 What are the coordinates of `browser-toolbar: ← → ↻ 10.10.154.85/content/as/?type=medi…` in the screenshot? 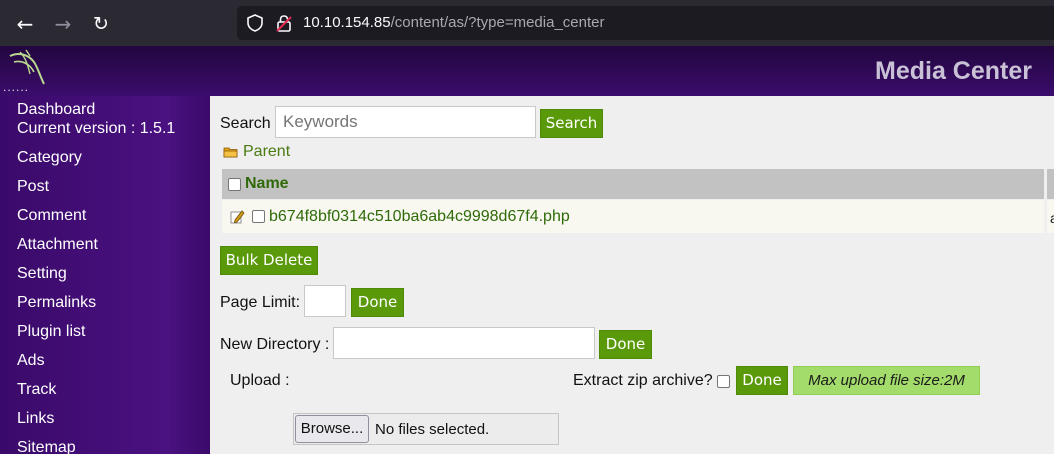 It's located at (527, 23).